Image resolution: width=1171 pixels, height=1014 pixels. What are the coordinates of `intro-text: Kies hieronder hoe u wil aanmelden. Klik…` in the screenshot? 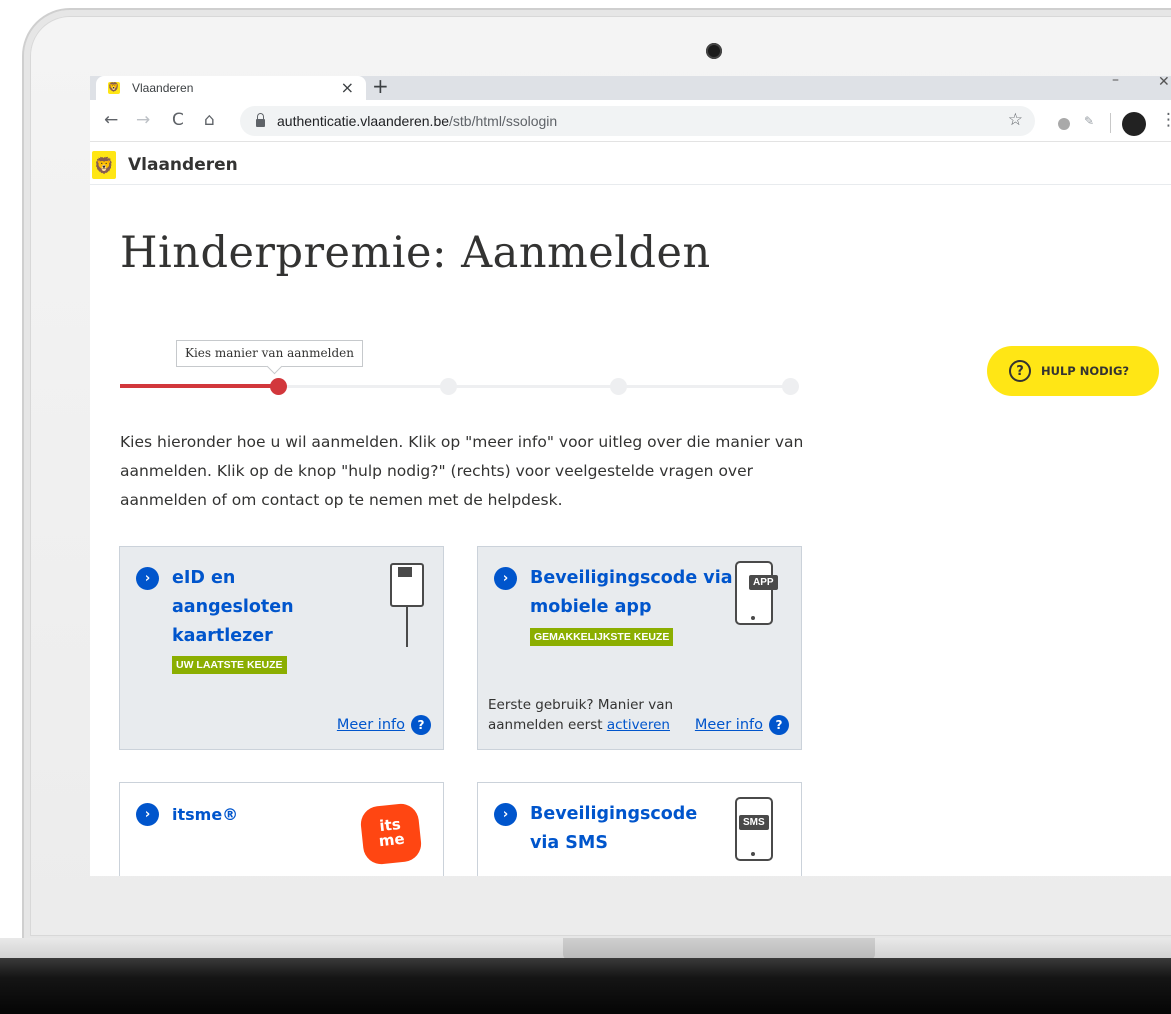 It's located at (462, 471).